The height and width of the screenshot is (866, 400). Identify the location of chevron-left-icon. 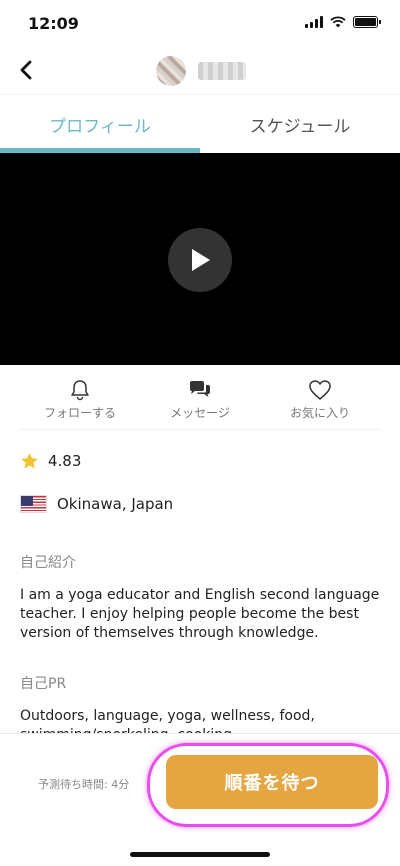
(26, 70).